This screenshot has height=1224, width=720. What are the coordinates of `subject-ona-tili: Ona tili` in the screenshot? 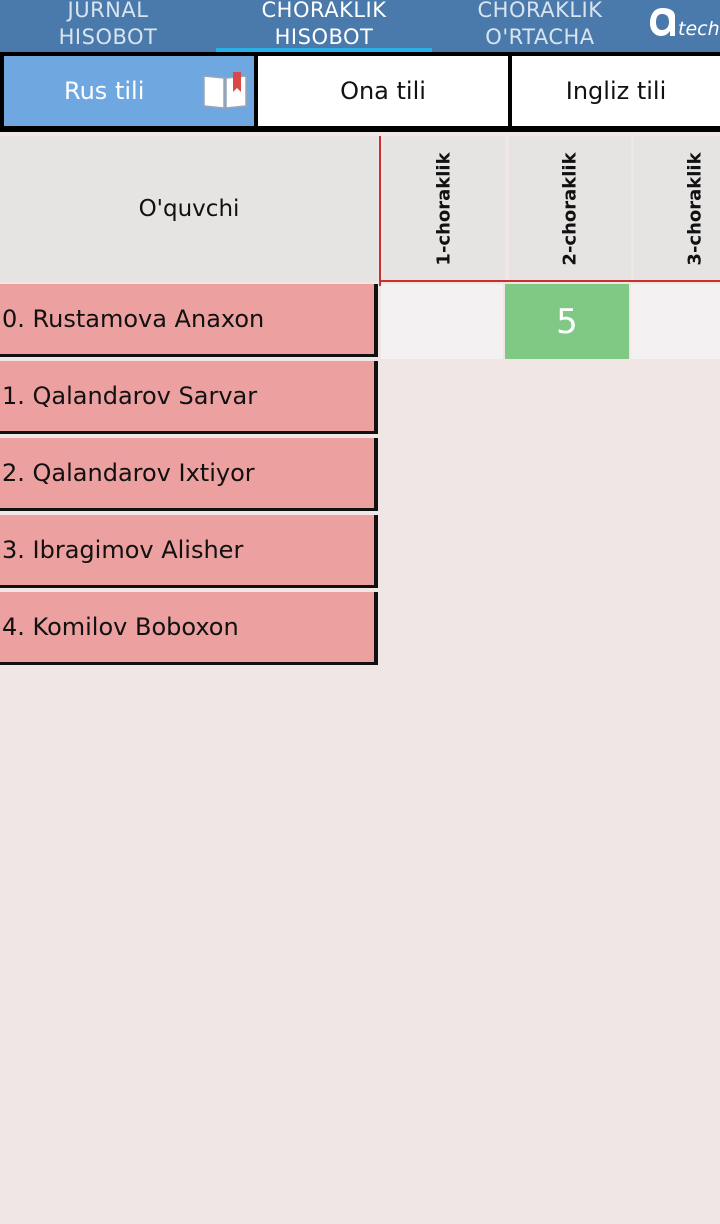 It's located at (383, 91).